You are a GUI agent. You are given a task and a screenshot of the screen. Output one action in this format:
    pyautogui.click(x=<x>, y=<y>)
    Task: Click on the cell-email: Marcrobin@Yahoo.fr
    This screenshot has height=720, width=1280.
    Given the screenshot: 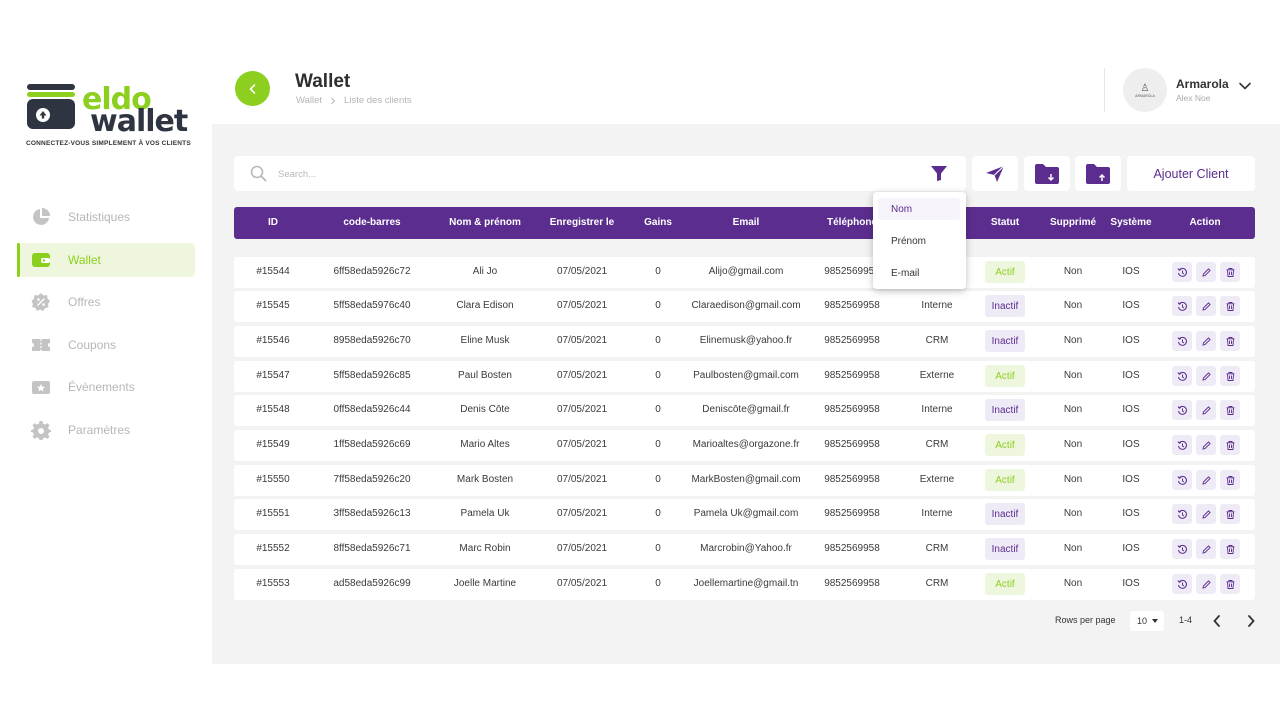 What is the action you would take?
    pyautogui.click(x=746, y=548)
    